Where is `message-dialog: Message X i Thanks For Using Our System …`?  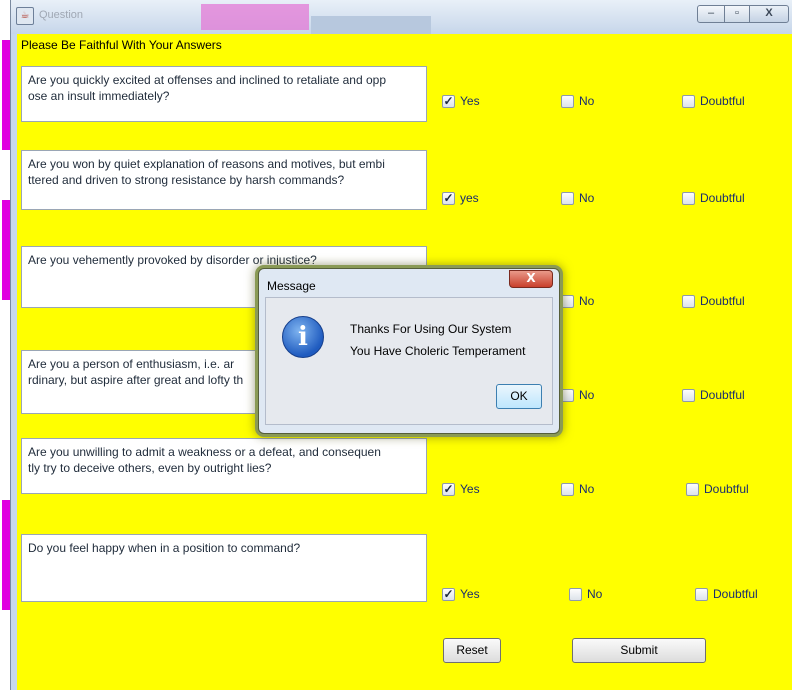
message-dialog: Message X i Thanks For Using Our System … is located at coordinates (409, 351).